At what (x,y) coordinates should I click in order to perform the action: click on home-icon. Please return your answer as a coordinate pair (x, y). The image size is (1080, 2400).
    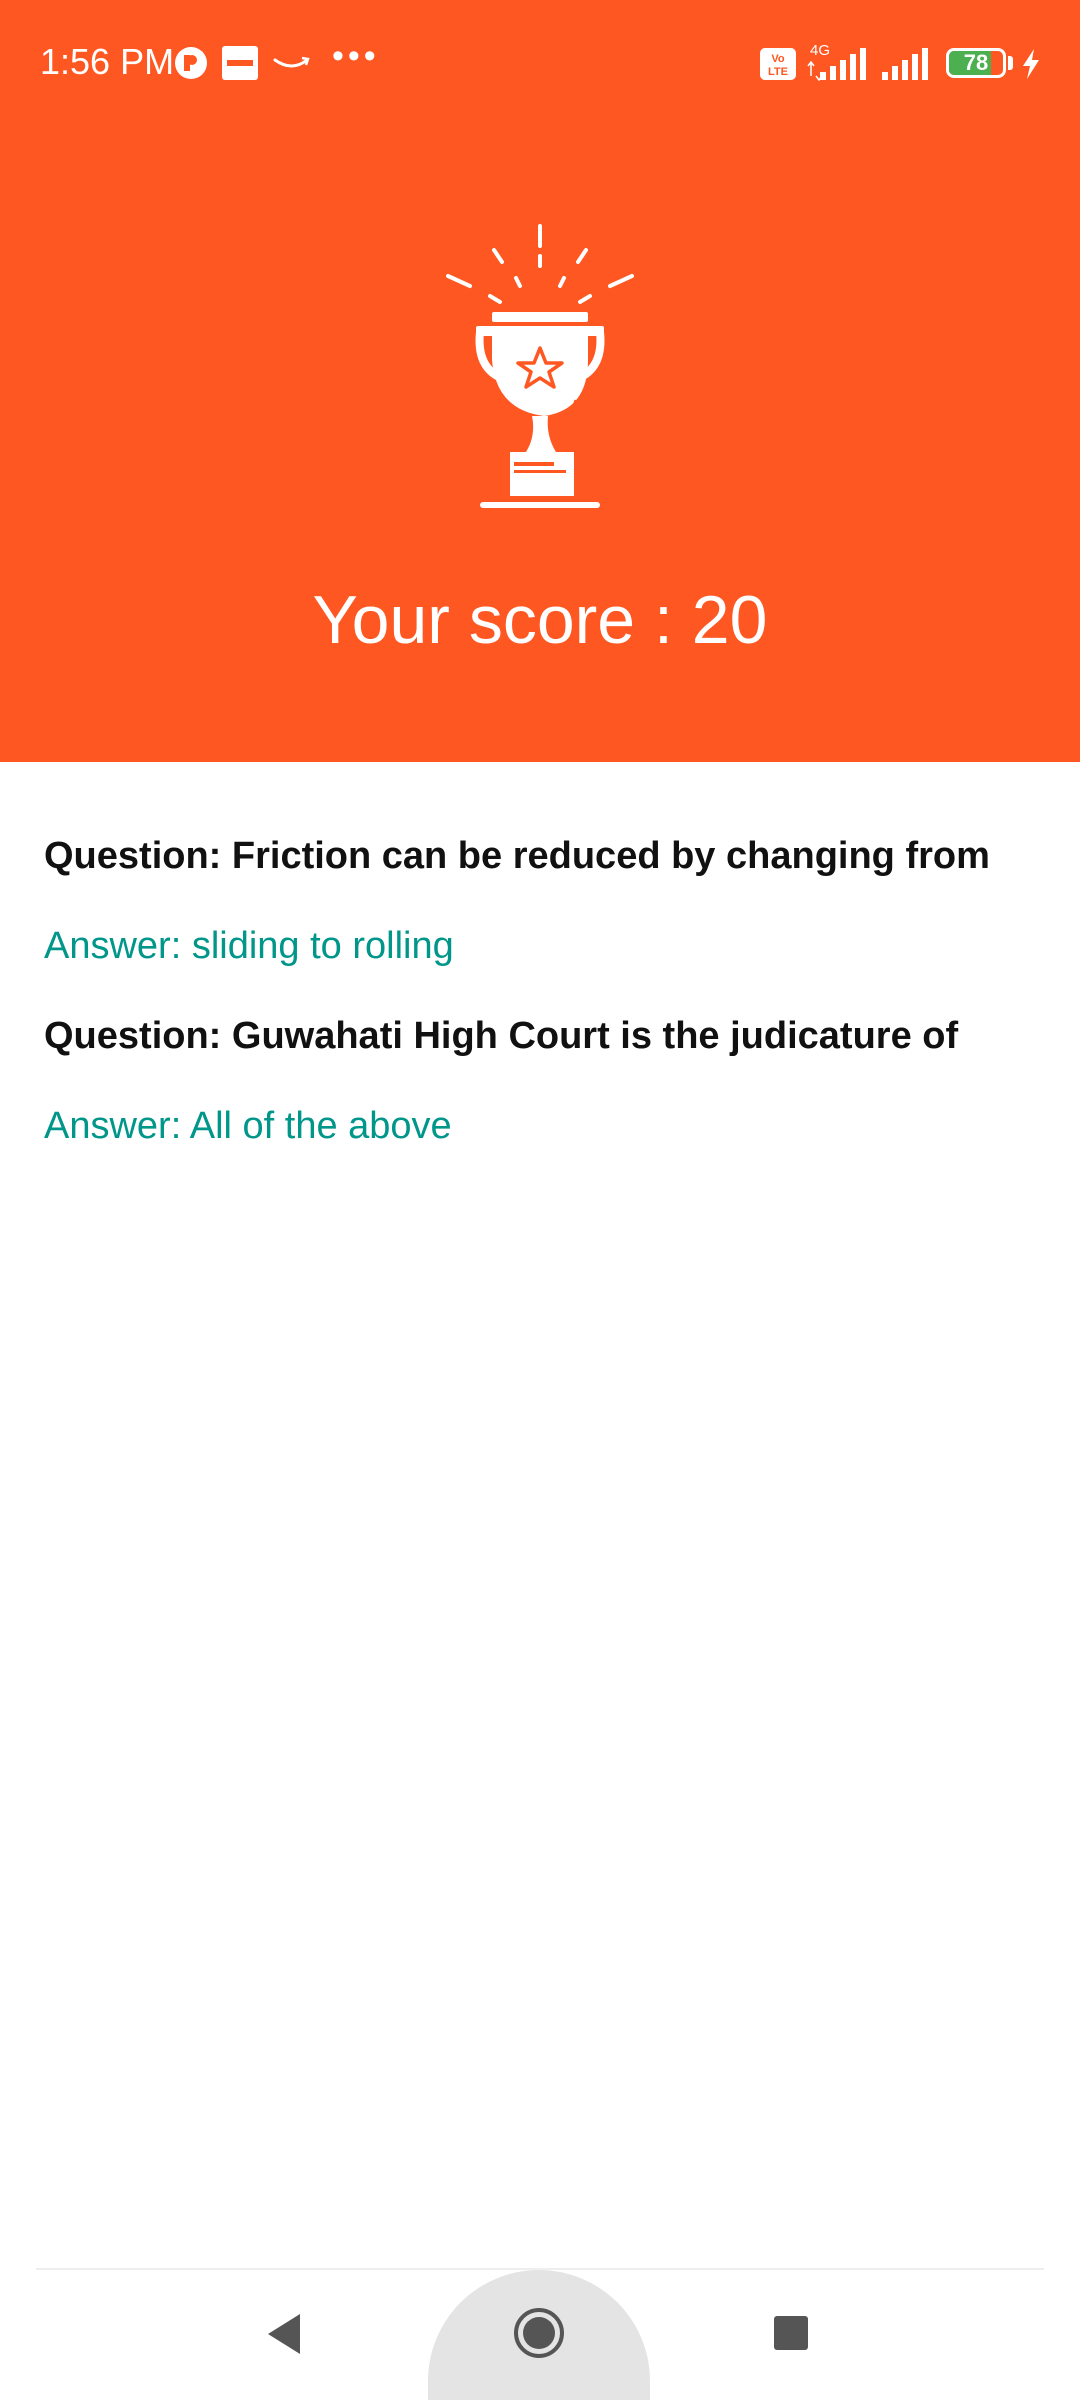
    Looking at the image, I should click on (539, 2333).